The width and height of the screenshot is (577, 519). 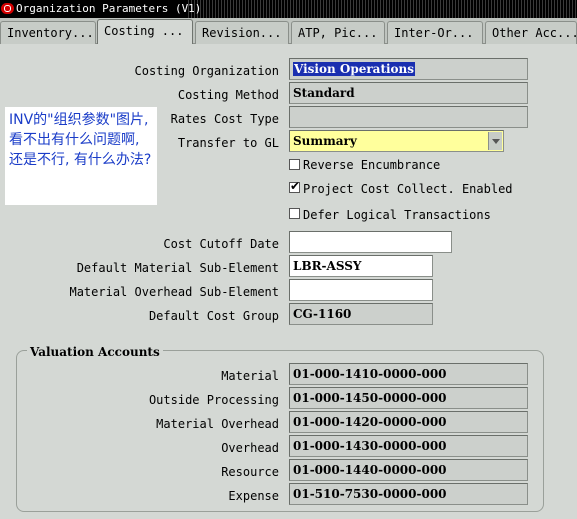 I want to click on chevron-down-icon, so click(x=495, y=141).